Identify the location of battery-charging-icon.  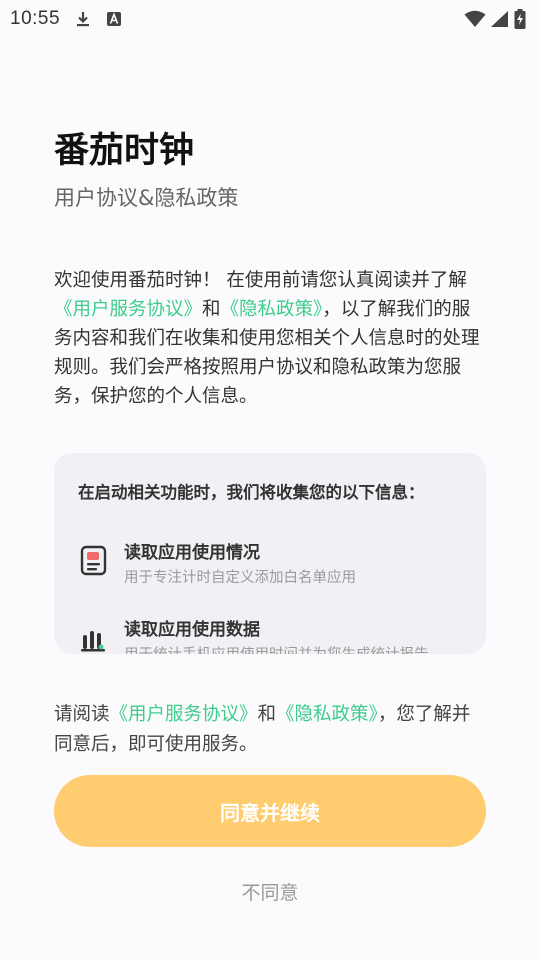
(520, 19).